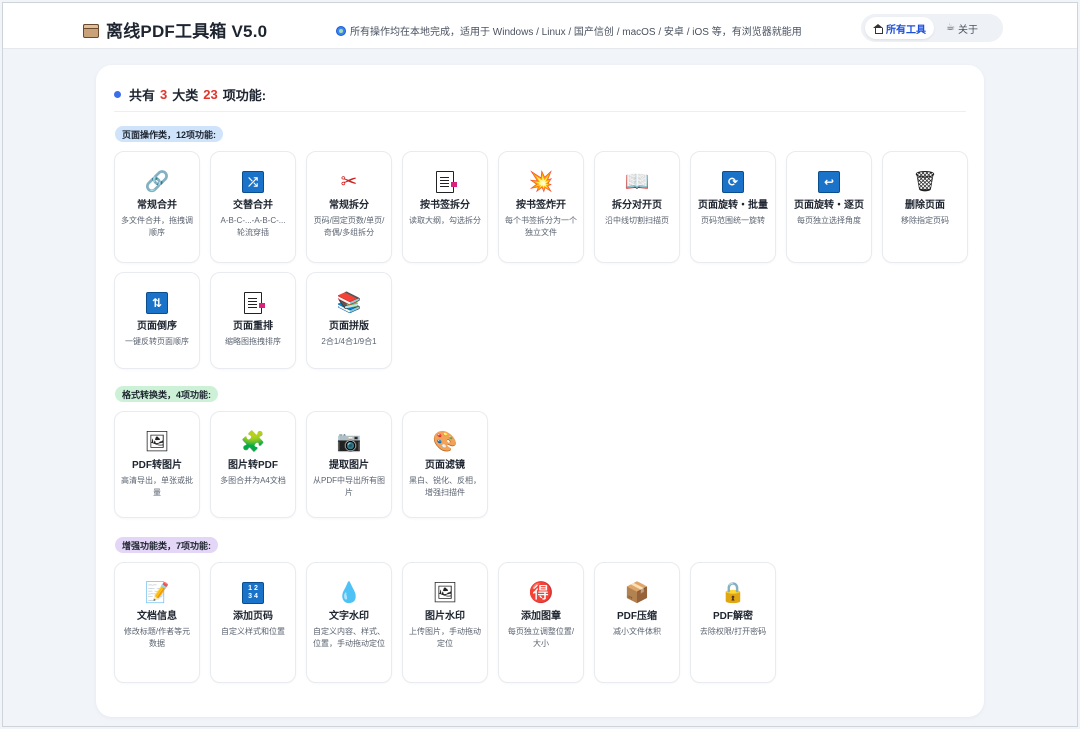 The image size is (1080, 729). I want to click on tool-title: 交替合并, so click(253, 205).